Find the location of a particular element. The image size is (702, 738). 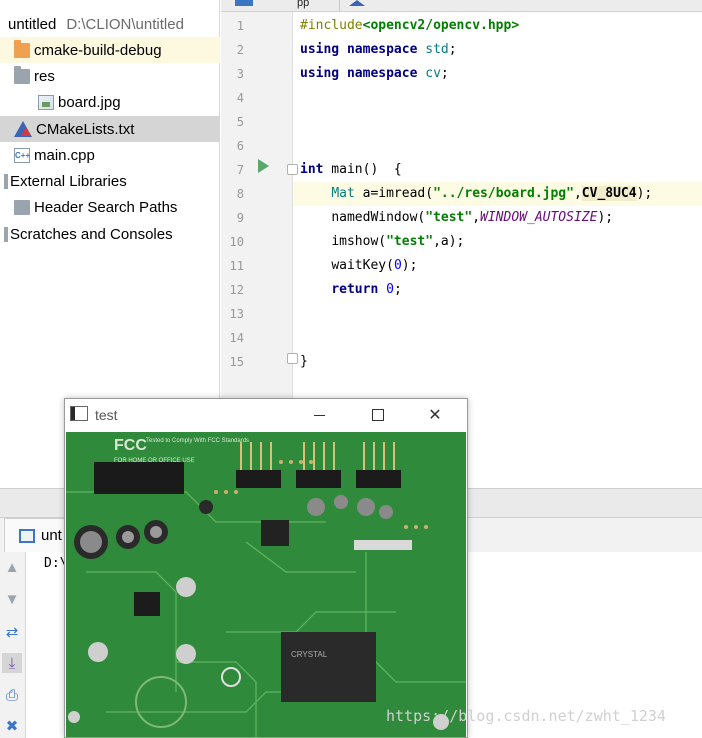

editor-tab-bar: pp is located at coordinates (461, 6).